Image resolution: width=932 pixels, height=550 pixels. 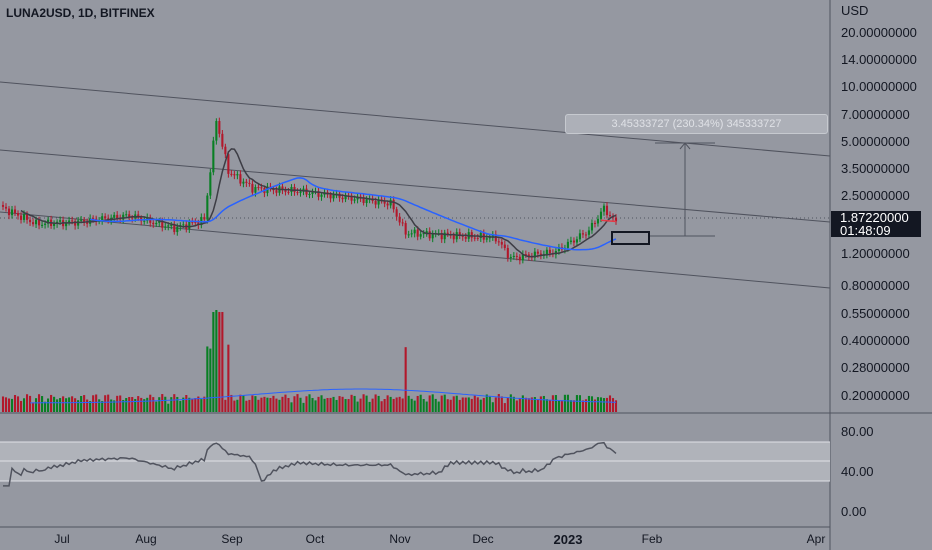 What do you see at coordinates (630, 238) in the screenshot?
I see `measure-anchor-box` at bounding box center [630, 238].